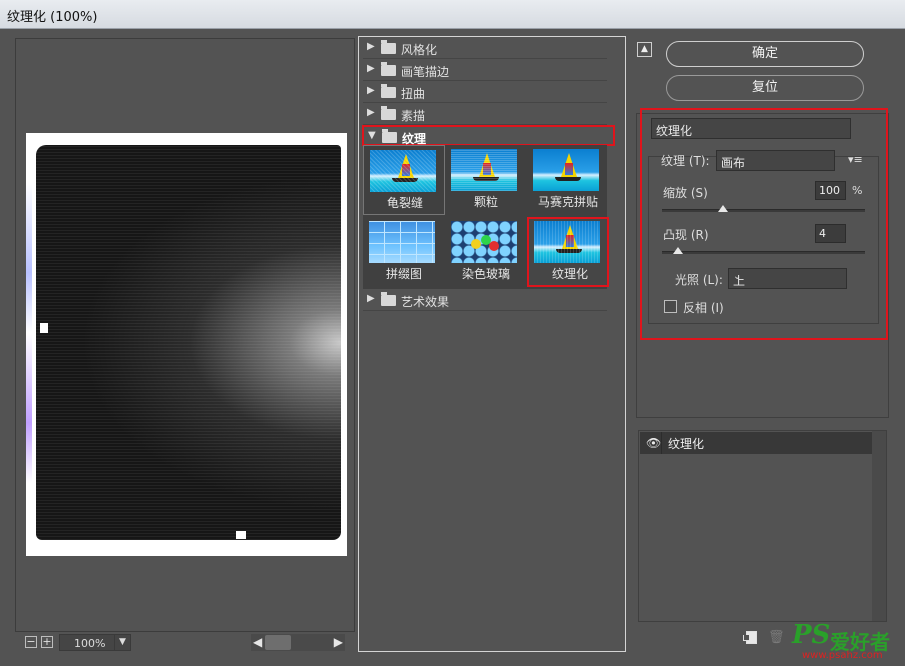  Describe the element at coordinates (842, 655) in the screenshot. I see `watermark-url: www.psahz.com` at that location.